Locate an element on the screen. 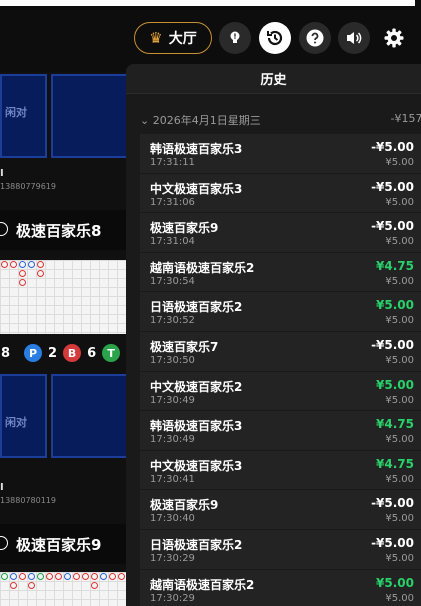  sound-icon is located at coordinates (354, 38).